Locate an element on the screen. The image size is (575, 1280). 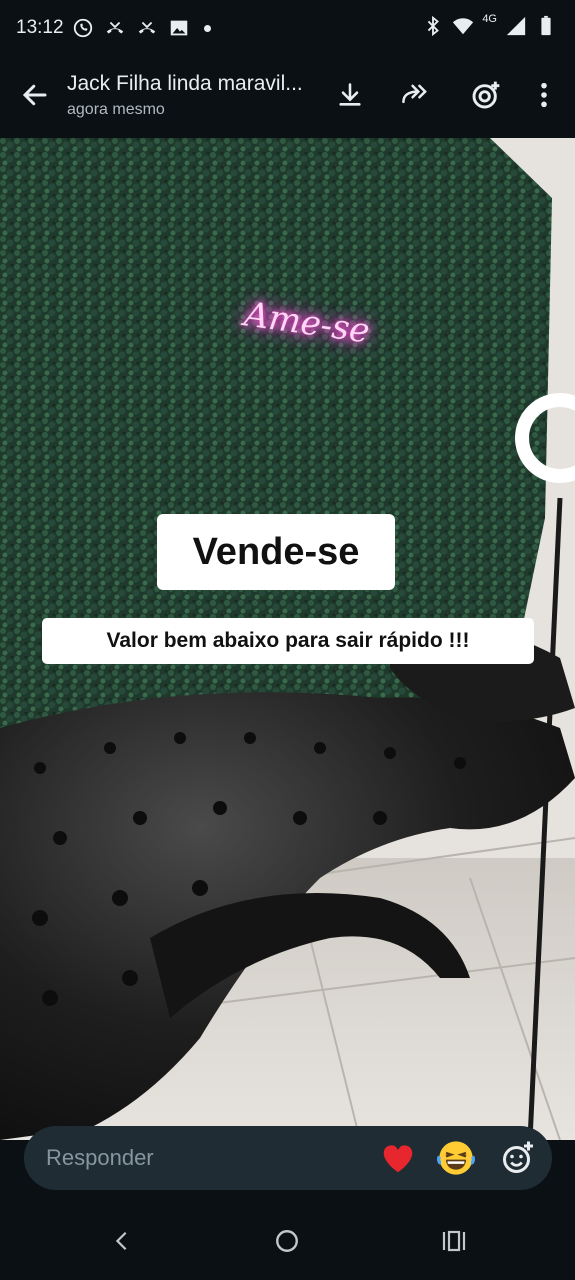
heart-emoji is located at coordinates (398, 1158).